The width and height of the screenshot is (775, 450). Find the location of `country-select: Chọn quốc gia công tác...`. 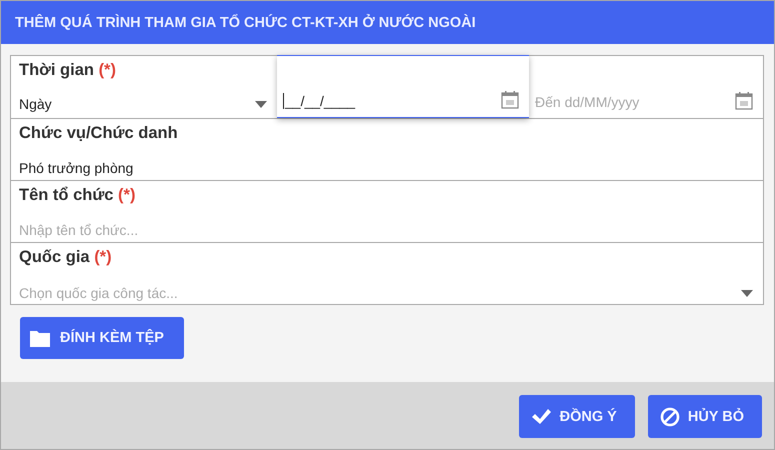

country-select: Chọn quốc gia công tác... is located at coordinates (387, 293).